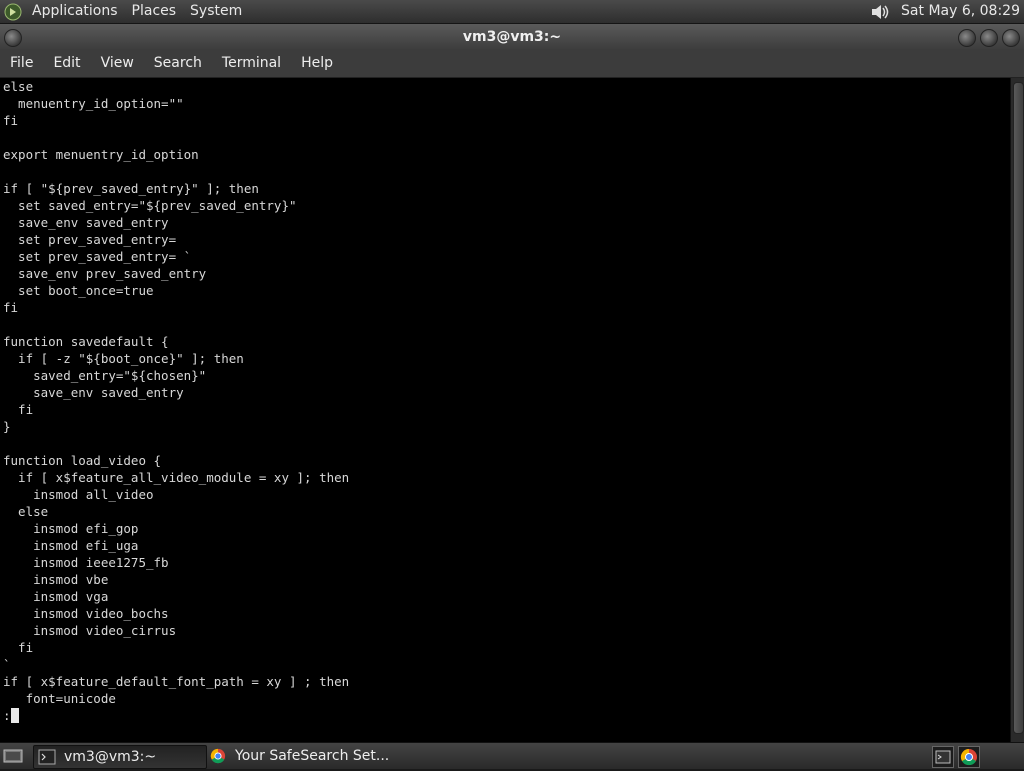 The height and width of the screenshot is (771, 1024). What do you see at coordinates (967, 38) in the screenshot?
I see `minimize-button` at bounding box center [967, 38].